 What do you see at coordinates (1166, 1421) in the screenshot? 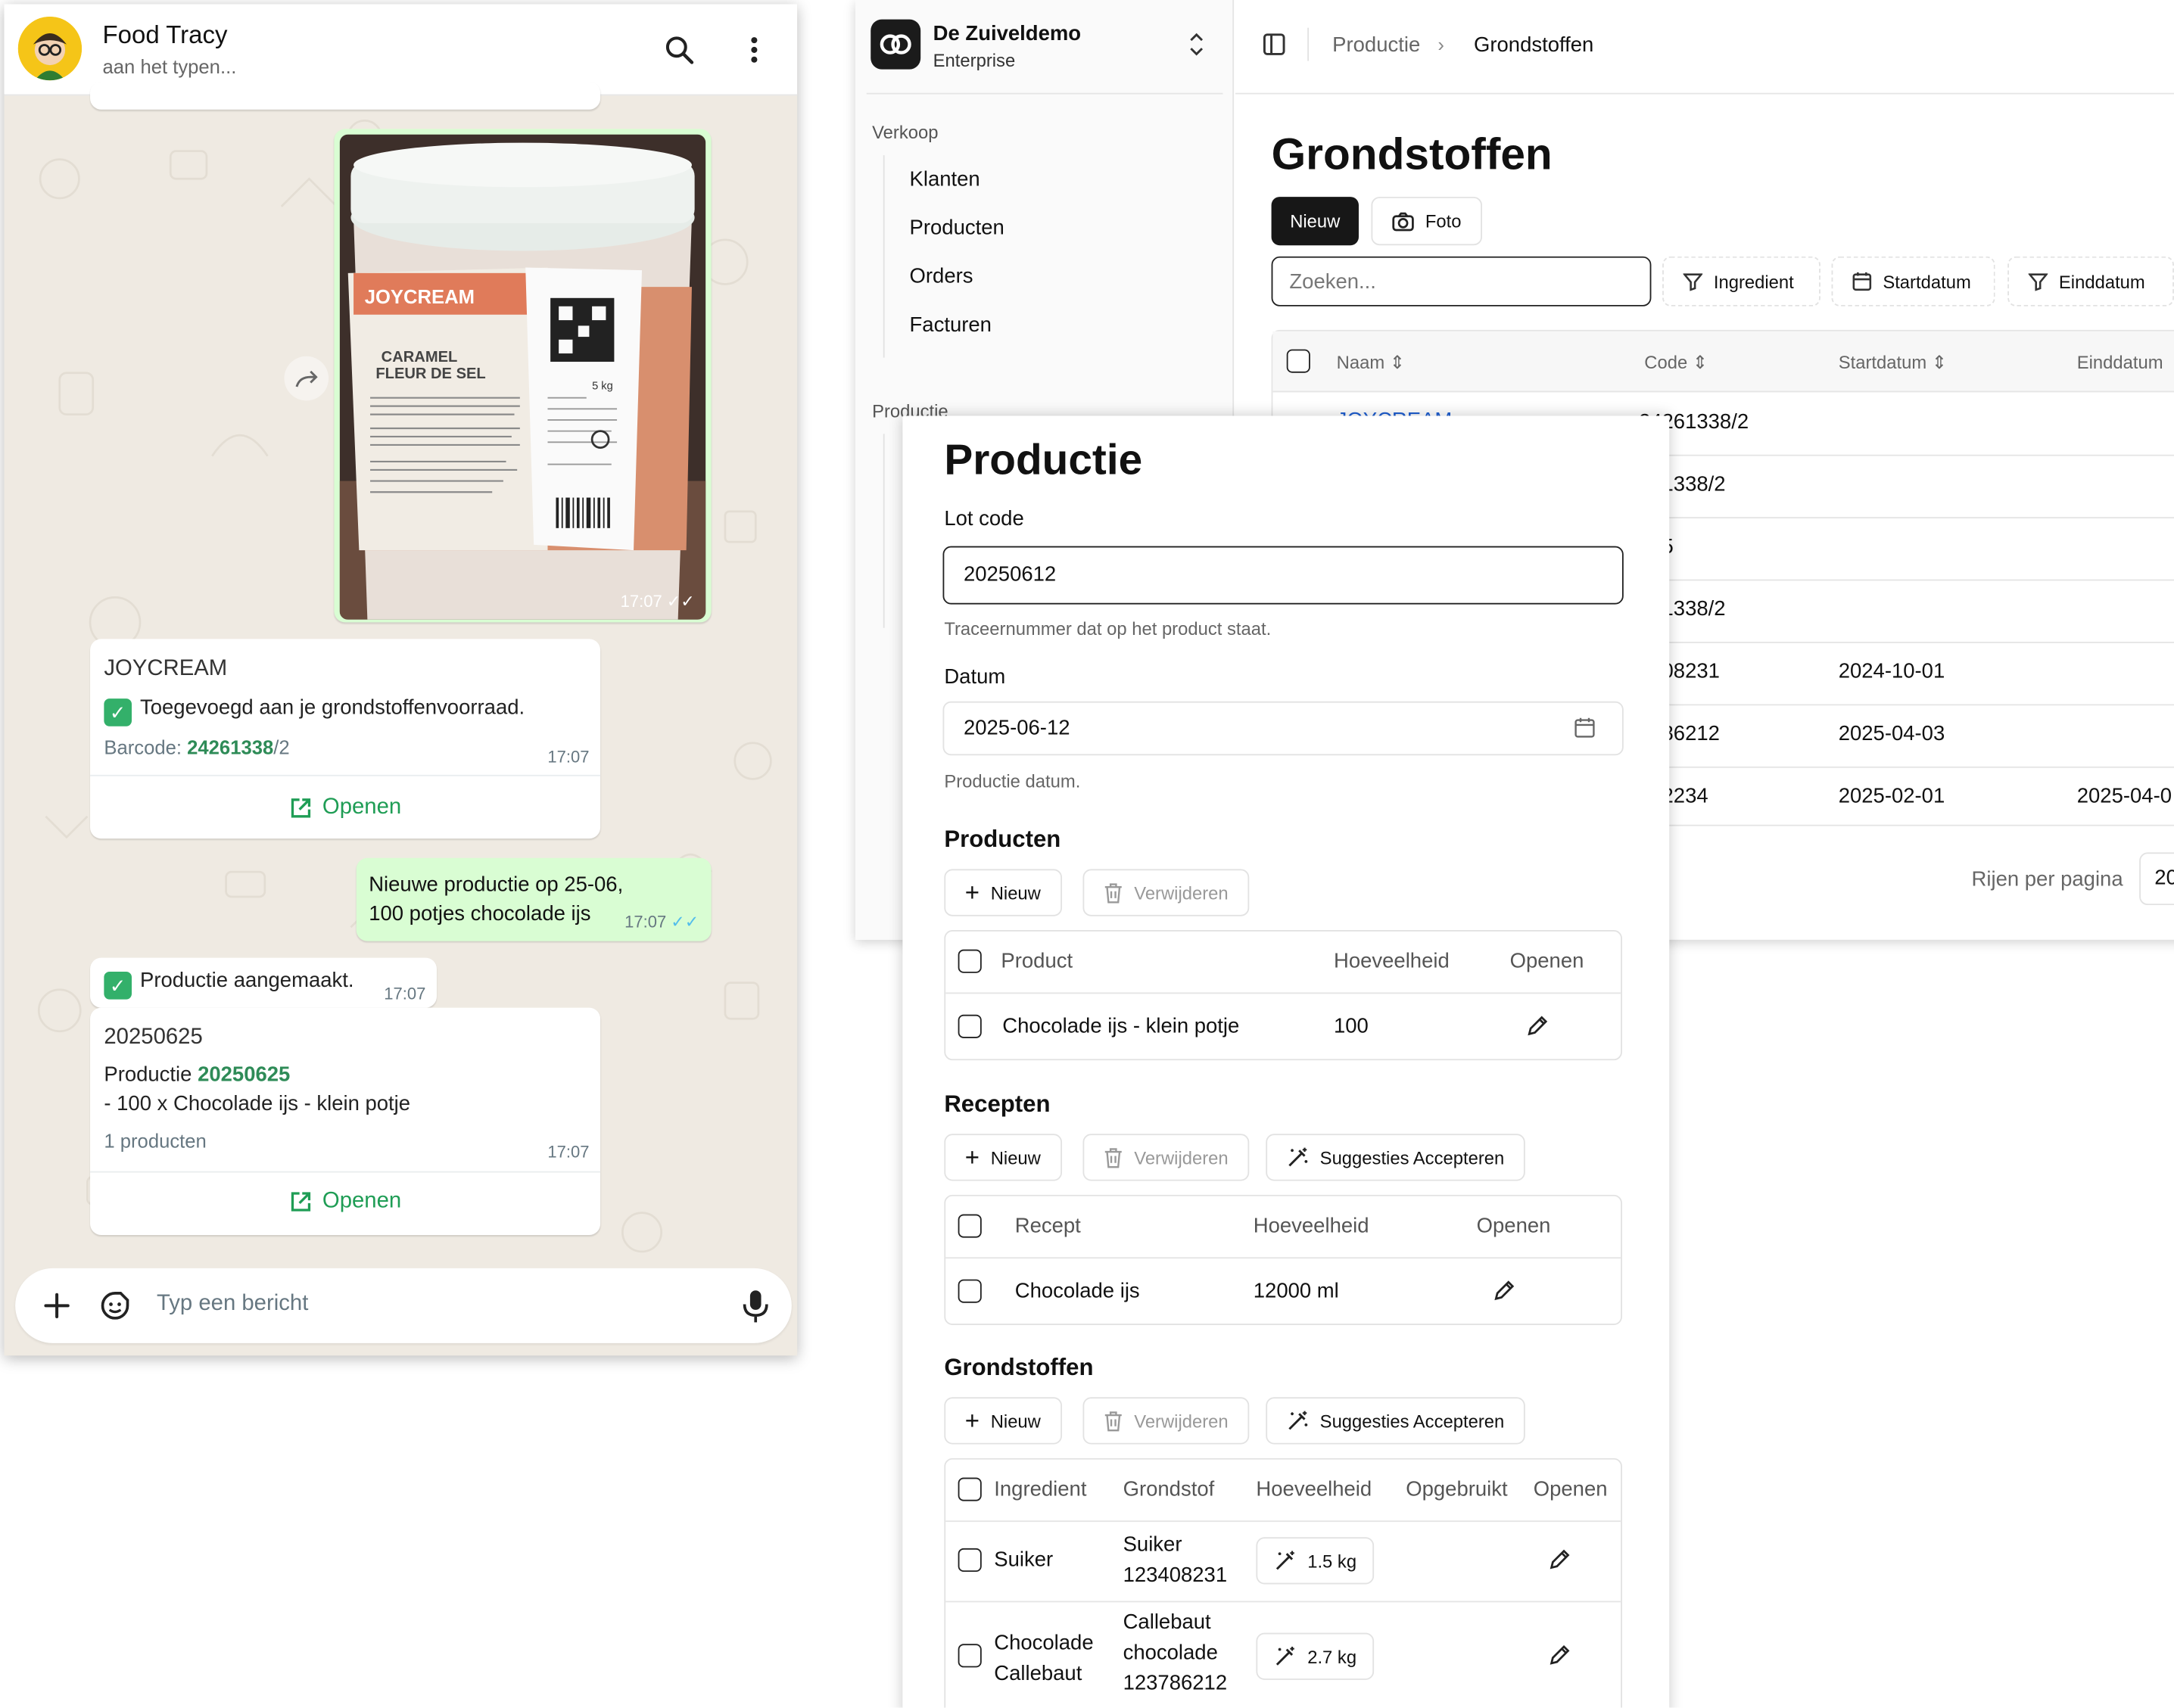
I see `grondstoffen-delete-button: Verwijderen` at bounding box center [1166, 1421].